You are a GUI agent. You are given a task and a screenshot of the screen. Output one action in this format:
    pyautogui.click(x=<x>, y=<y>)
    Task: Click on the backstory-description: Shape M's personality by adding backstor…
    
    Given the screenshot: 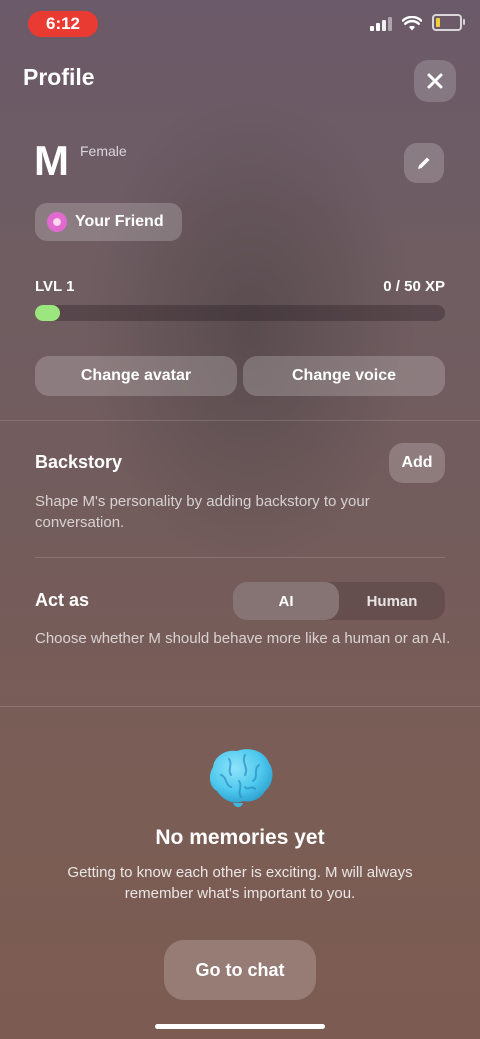 What is the action you would take?
    pyautogui.click(x=202, y=512)
    